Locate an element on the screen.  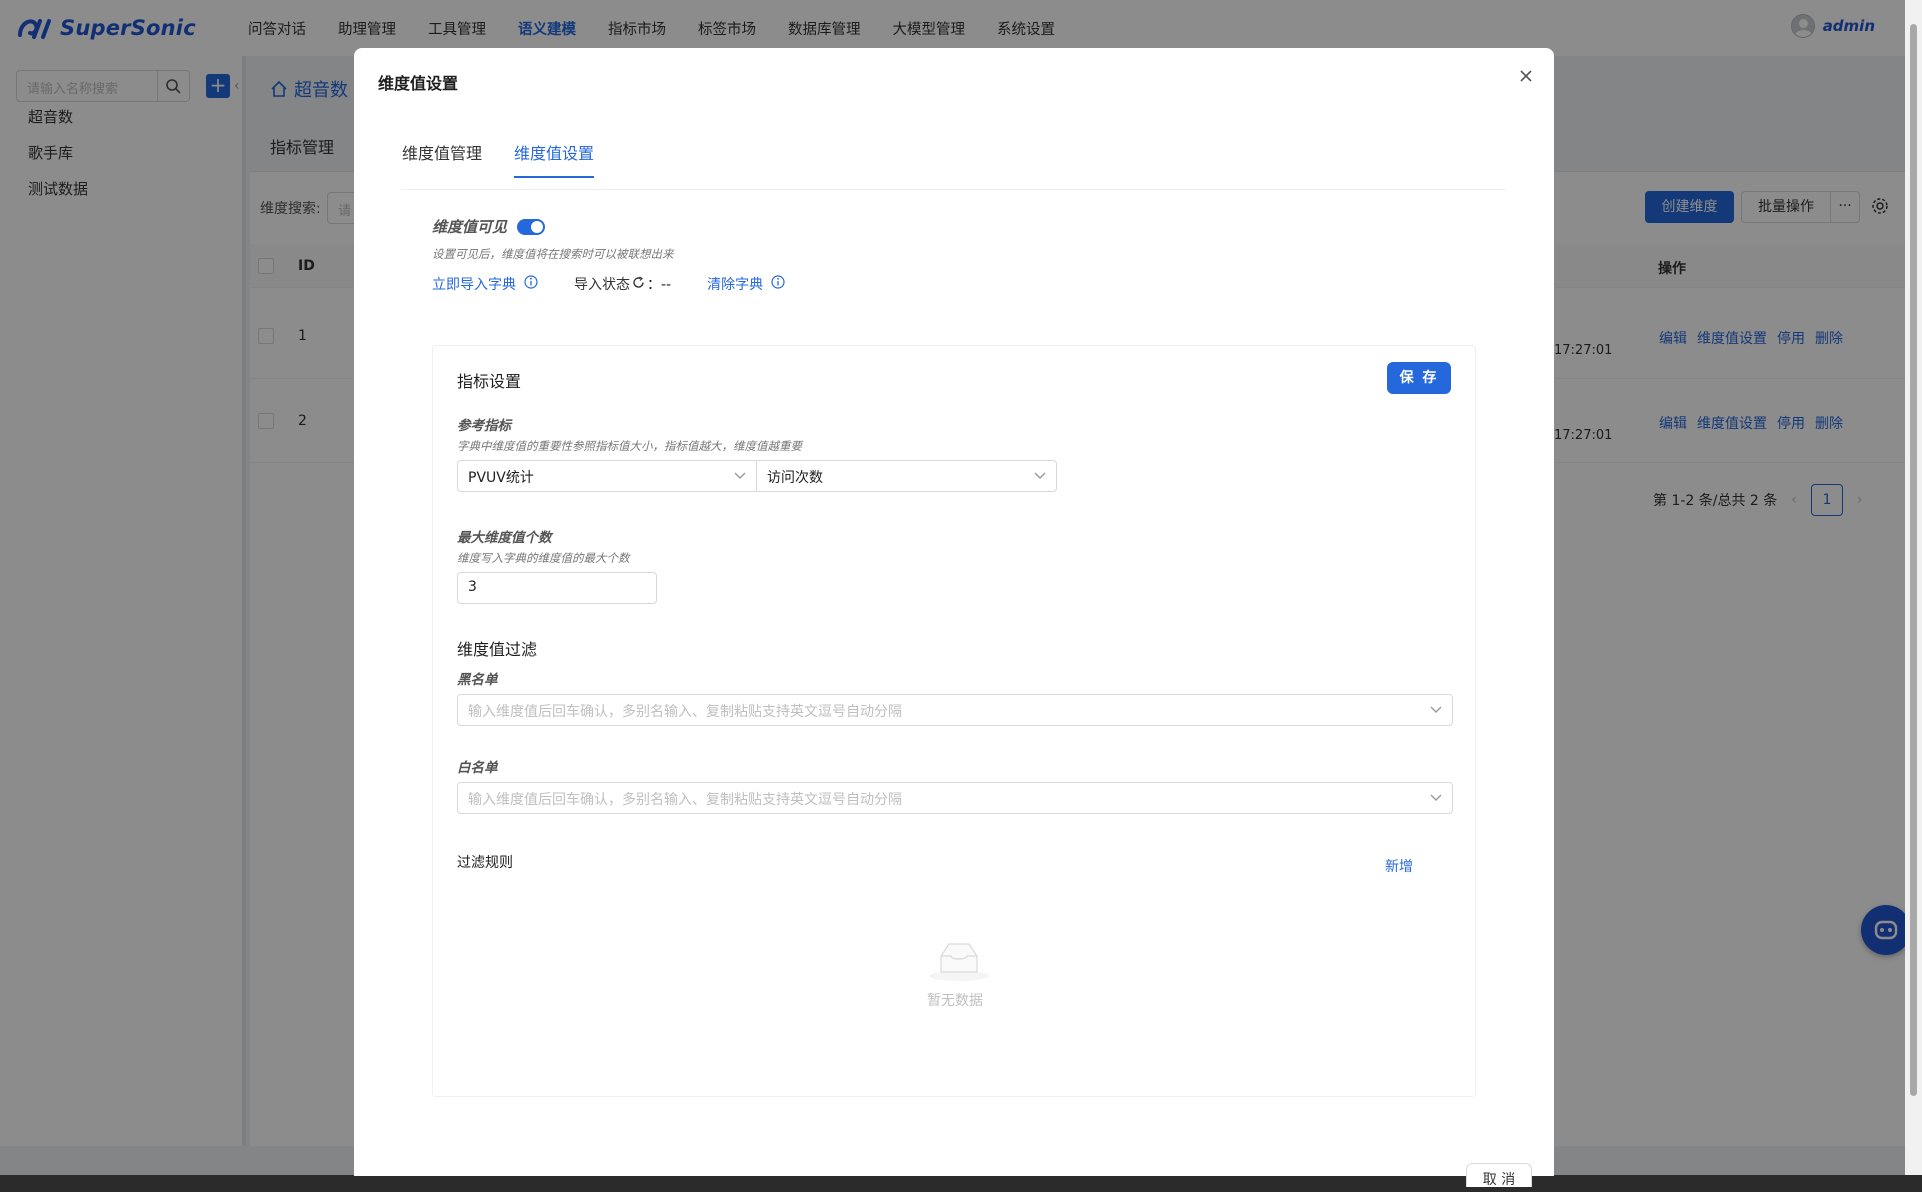
tab-dimension-value-settings: 维度值设置 is located at coordinates (554, 159).